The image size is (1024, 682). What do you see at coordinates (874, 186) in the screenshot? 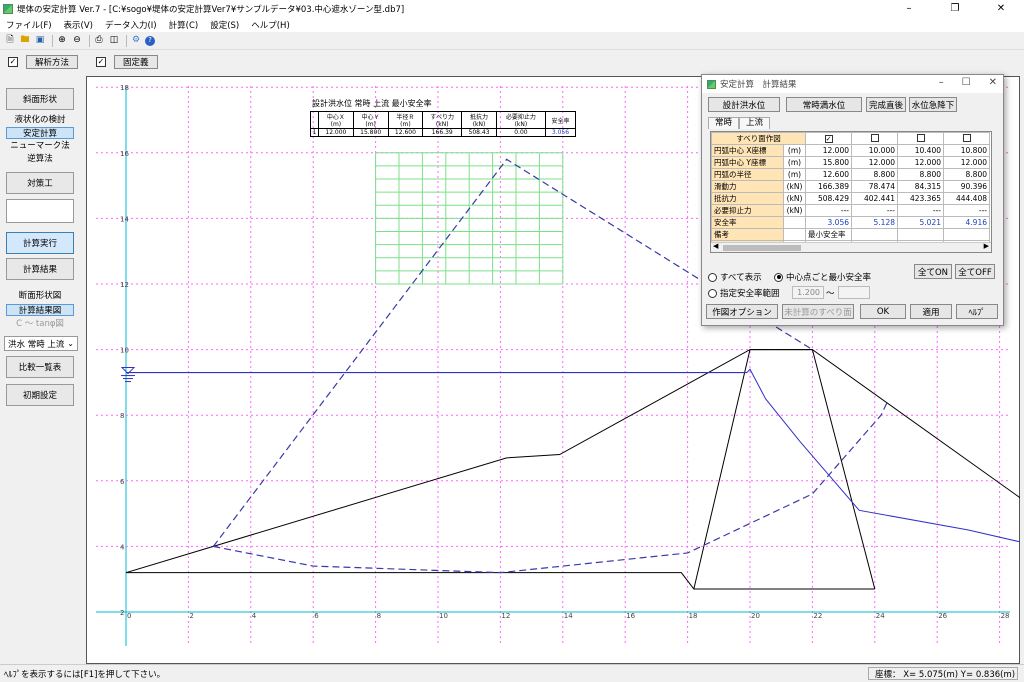
I see `result-cell: 78.474` at bounding box center [874, 186].